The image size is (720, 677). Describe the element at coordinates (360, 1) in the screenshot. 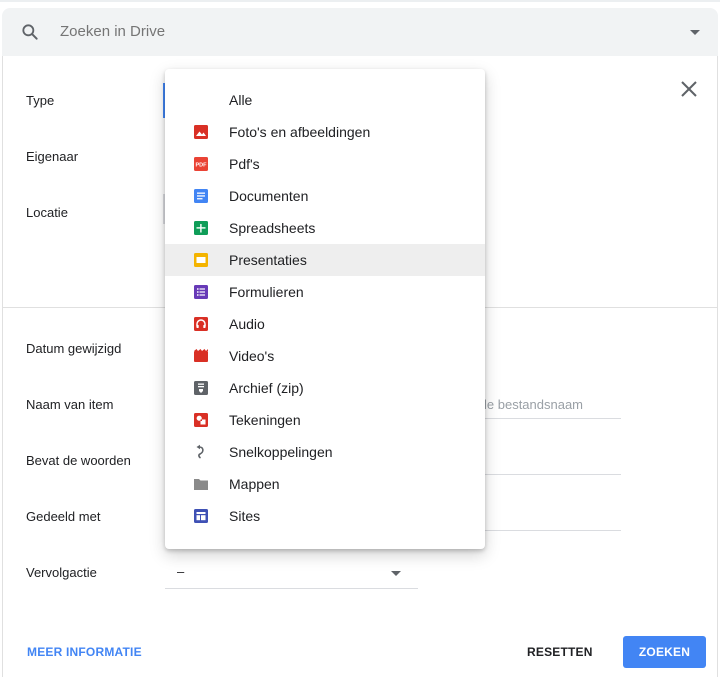

I see `top-border` at that location.